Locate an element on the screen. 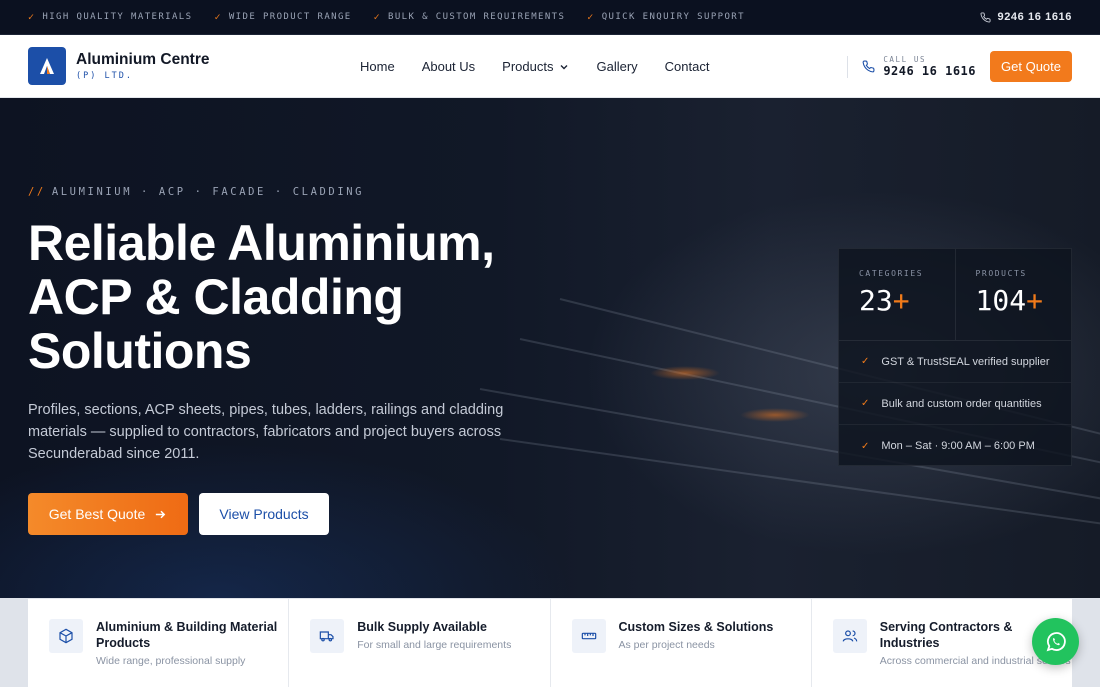  topbar-feature: ✓ WIDE PRODUCT RANGE is located at coordinates (283, 17).